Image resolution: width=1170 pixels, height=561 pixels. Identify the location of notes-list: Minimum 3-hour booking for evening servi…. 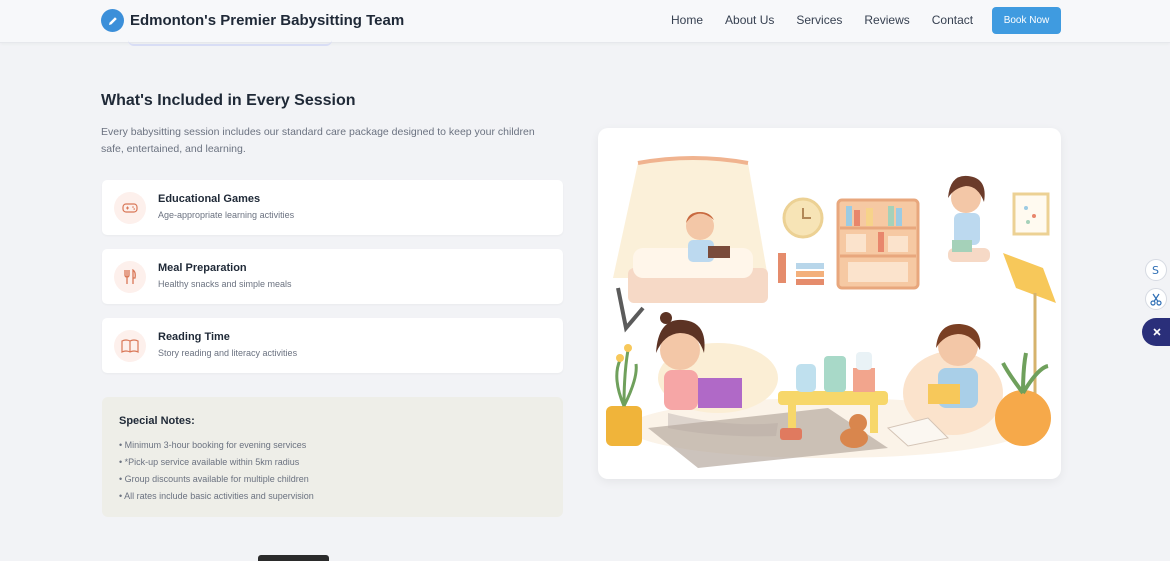
(216, 471).